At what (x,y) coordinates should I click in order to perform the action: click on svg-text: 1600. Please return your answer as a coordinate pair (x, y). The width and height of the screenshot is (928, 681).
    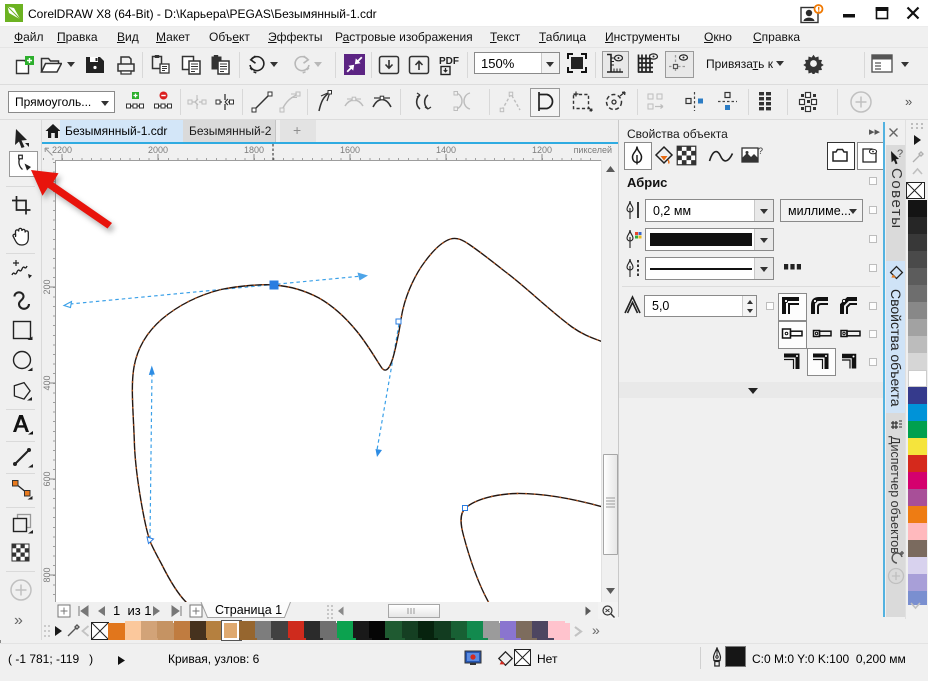
    Looking at the image, I should click on (350, 150).